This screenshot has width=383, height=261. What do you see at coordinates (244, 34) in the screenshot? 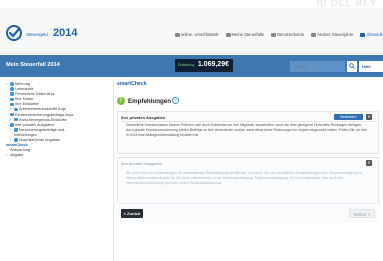
I see `link-meine-steuerfaelle: Meine Steuerfälle` at bounding box center [244, 34].